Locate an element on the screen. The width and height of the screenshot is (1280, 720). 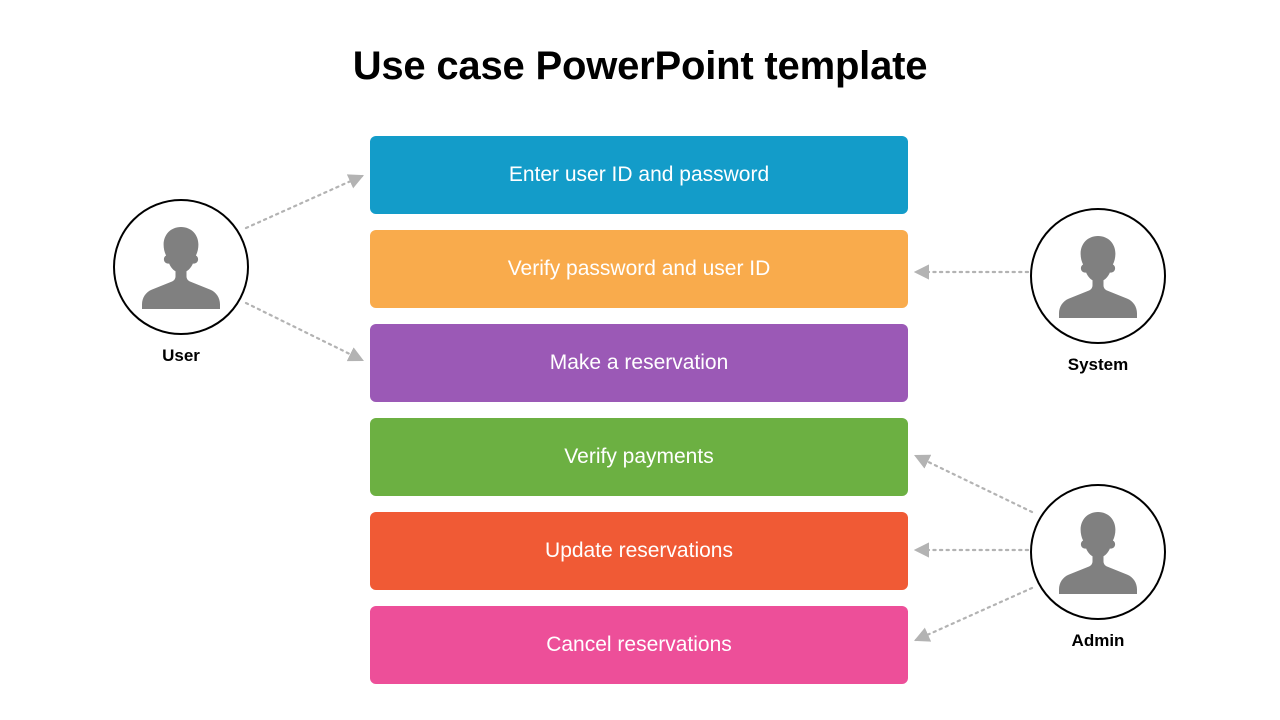
actor-user: User is located at coordinates (181, 282).